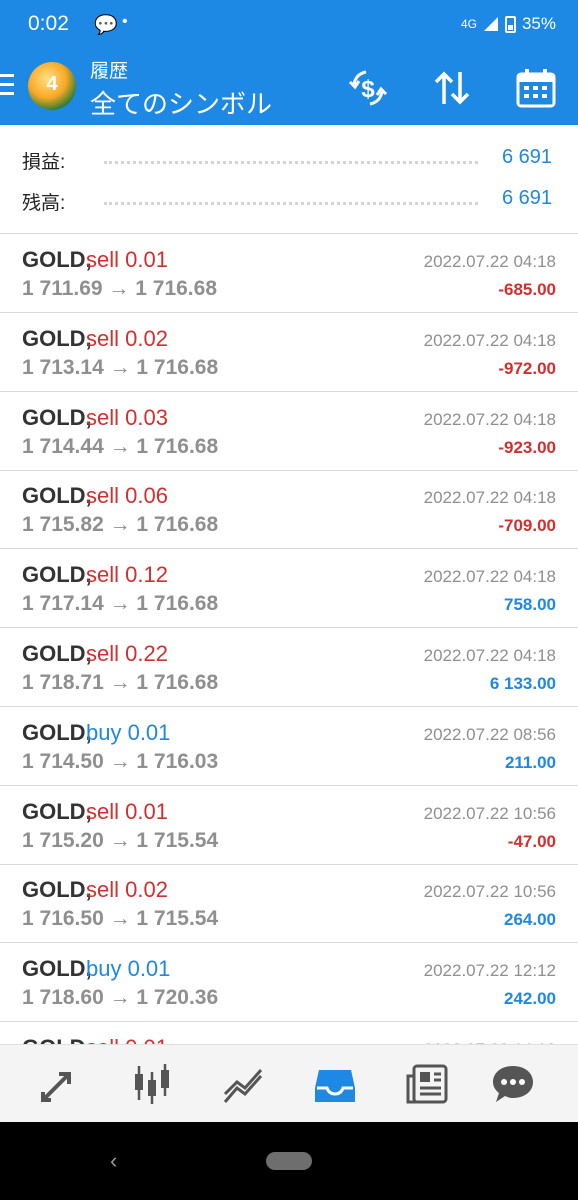  I want to click on trade-row: GOLD,sell 0.012022.07.22 14:10, so click(289, 1033).